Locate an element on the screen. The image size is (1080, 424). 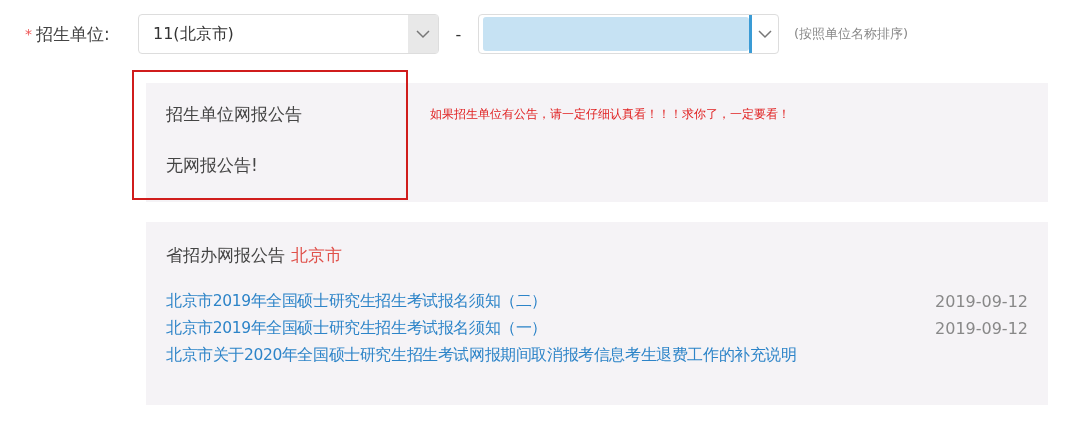
region-name: 北京市 is located at coordinates (316, 255).